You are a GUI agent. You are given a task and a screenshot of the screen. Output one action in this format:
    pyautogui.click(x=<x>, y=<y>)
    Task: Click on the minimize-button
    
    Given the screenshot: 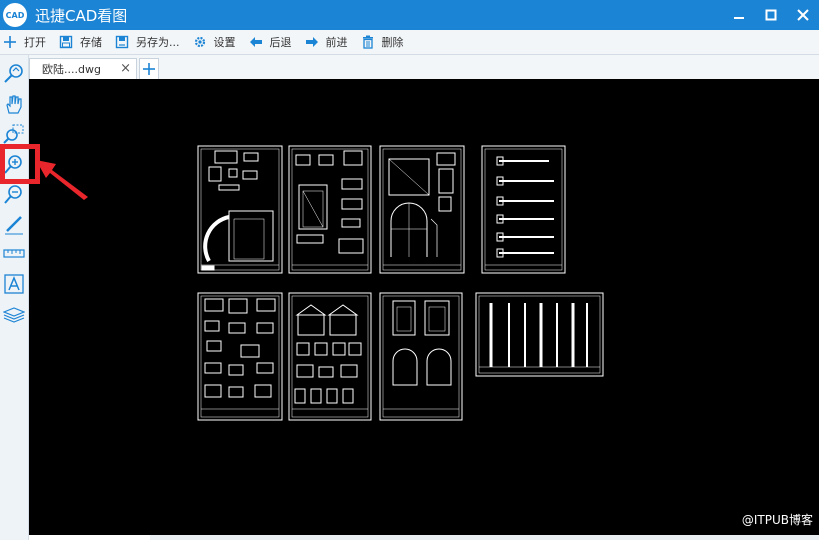 What is the action you would take?
    pyautogui.click(x=739, y=15)
    